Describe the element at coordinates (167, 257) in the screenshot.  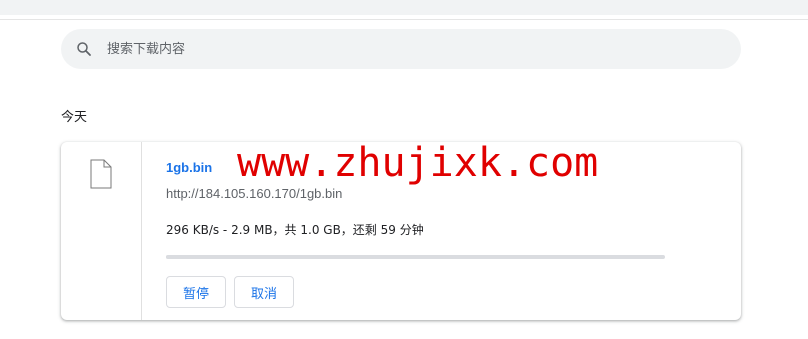
I see `download-progress-fill` at that location.